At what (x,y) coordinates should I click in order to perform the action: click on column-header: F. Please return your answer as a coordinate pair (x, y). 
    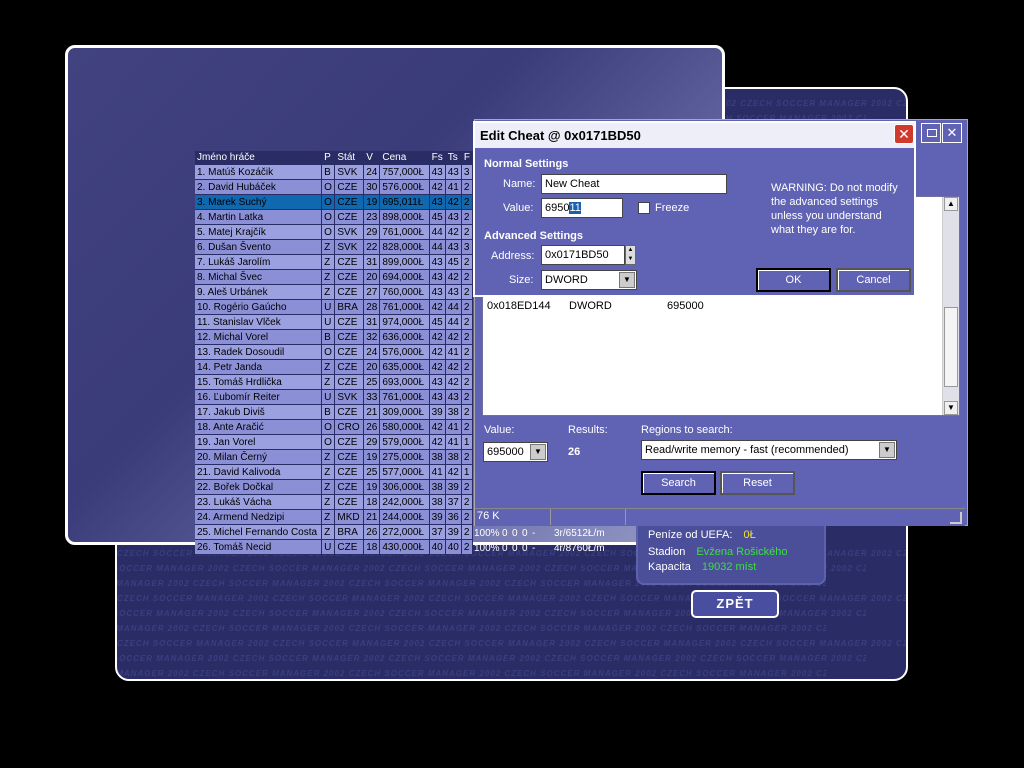
    Looking at the image, I should click on (467, 158).